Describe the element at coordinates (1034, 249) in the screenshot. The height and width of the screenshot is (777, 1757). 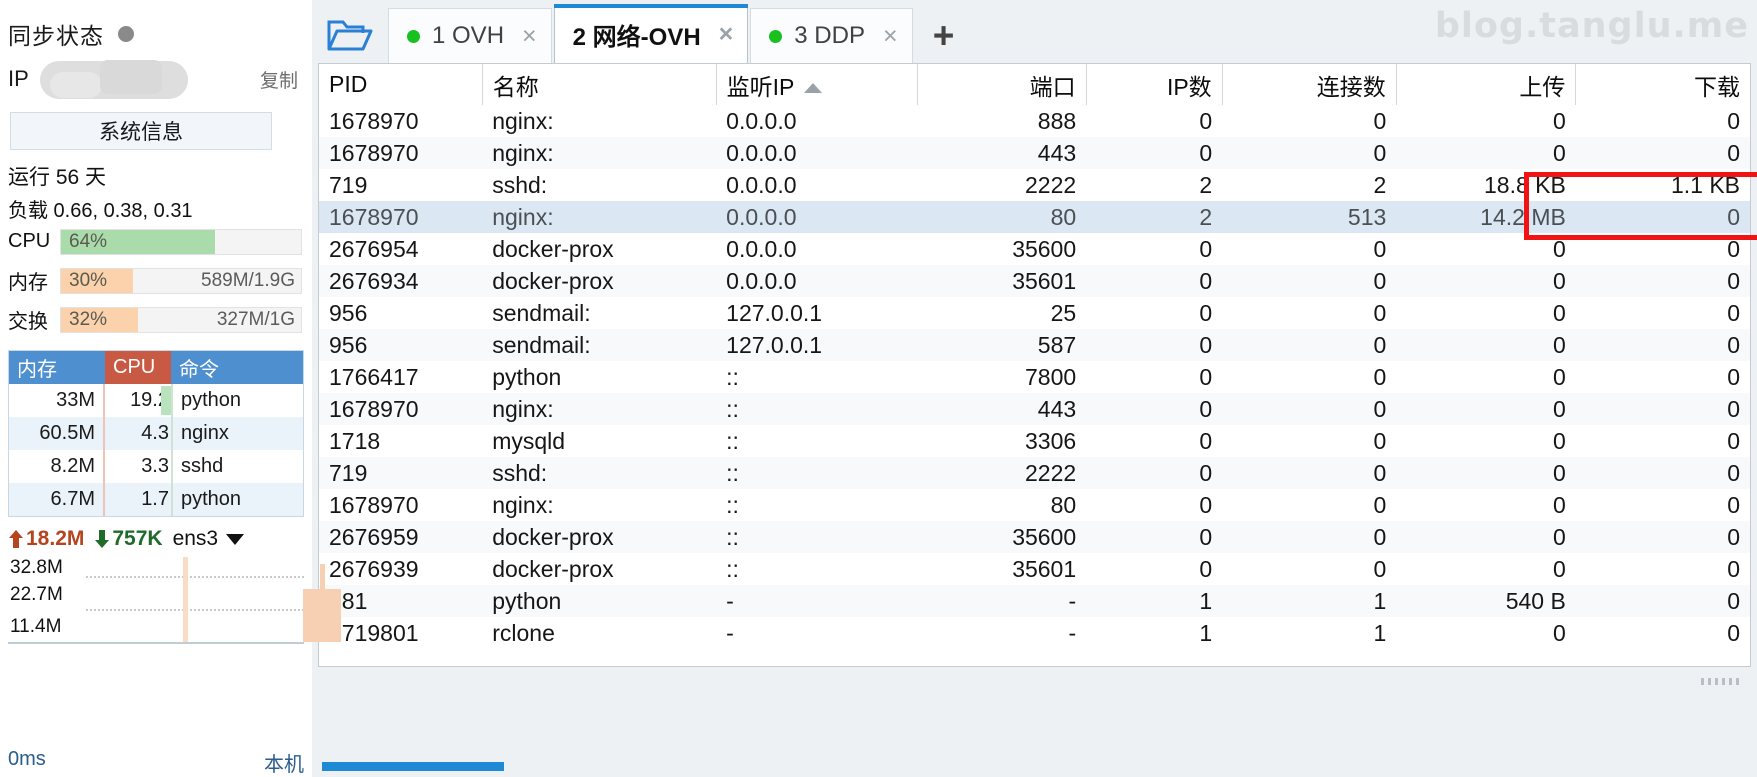
I see `table-row: 2676954 docker-prox 0.0.0.0 35600 0 0 0 0` at that location.